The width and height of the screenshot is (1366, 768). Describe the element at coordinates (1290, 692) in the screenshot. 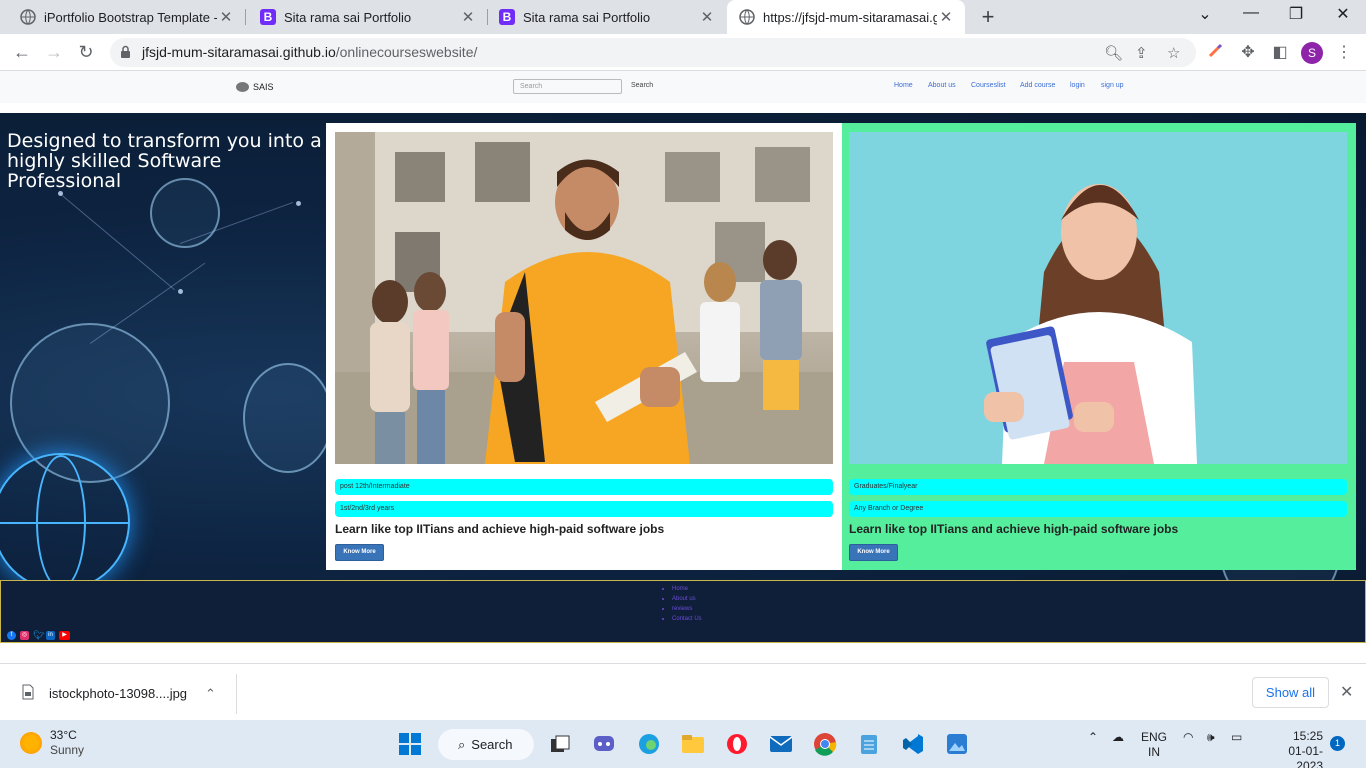

I see `show-all-button: Show all` at that location.